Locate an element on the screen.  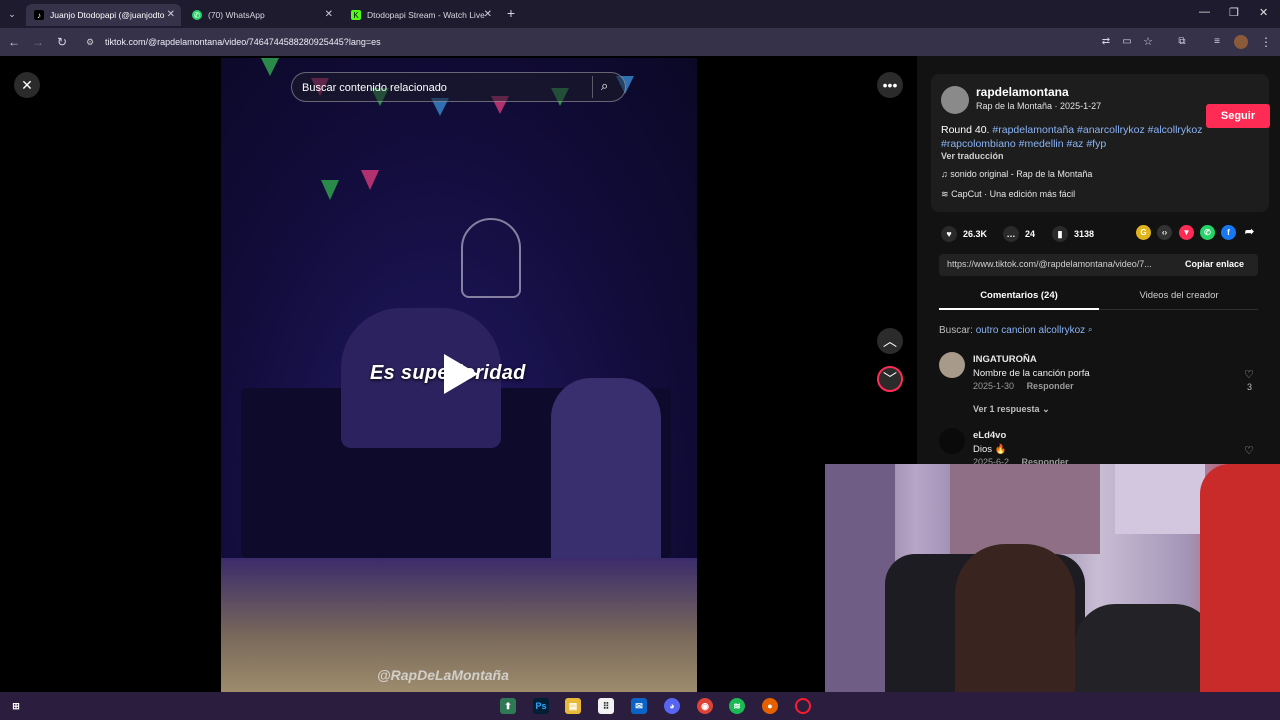
save-count: 3138 is located at coordinates (1084, 234).